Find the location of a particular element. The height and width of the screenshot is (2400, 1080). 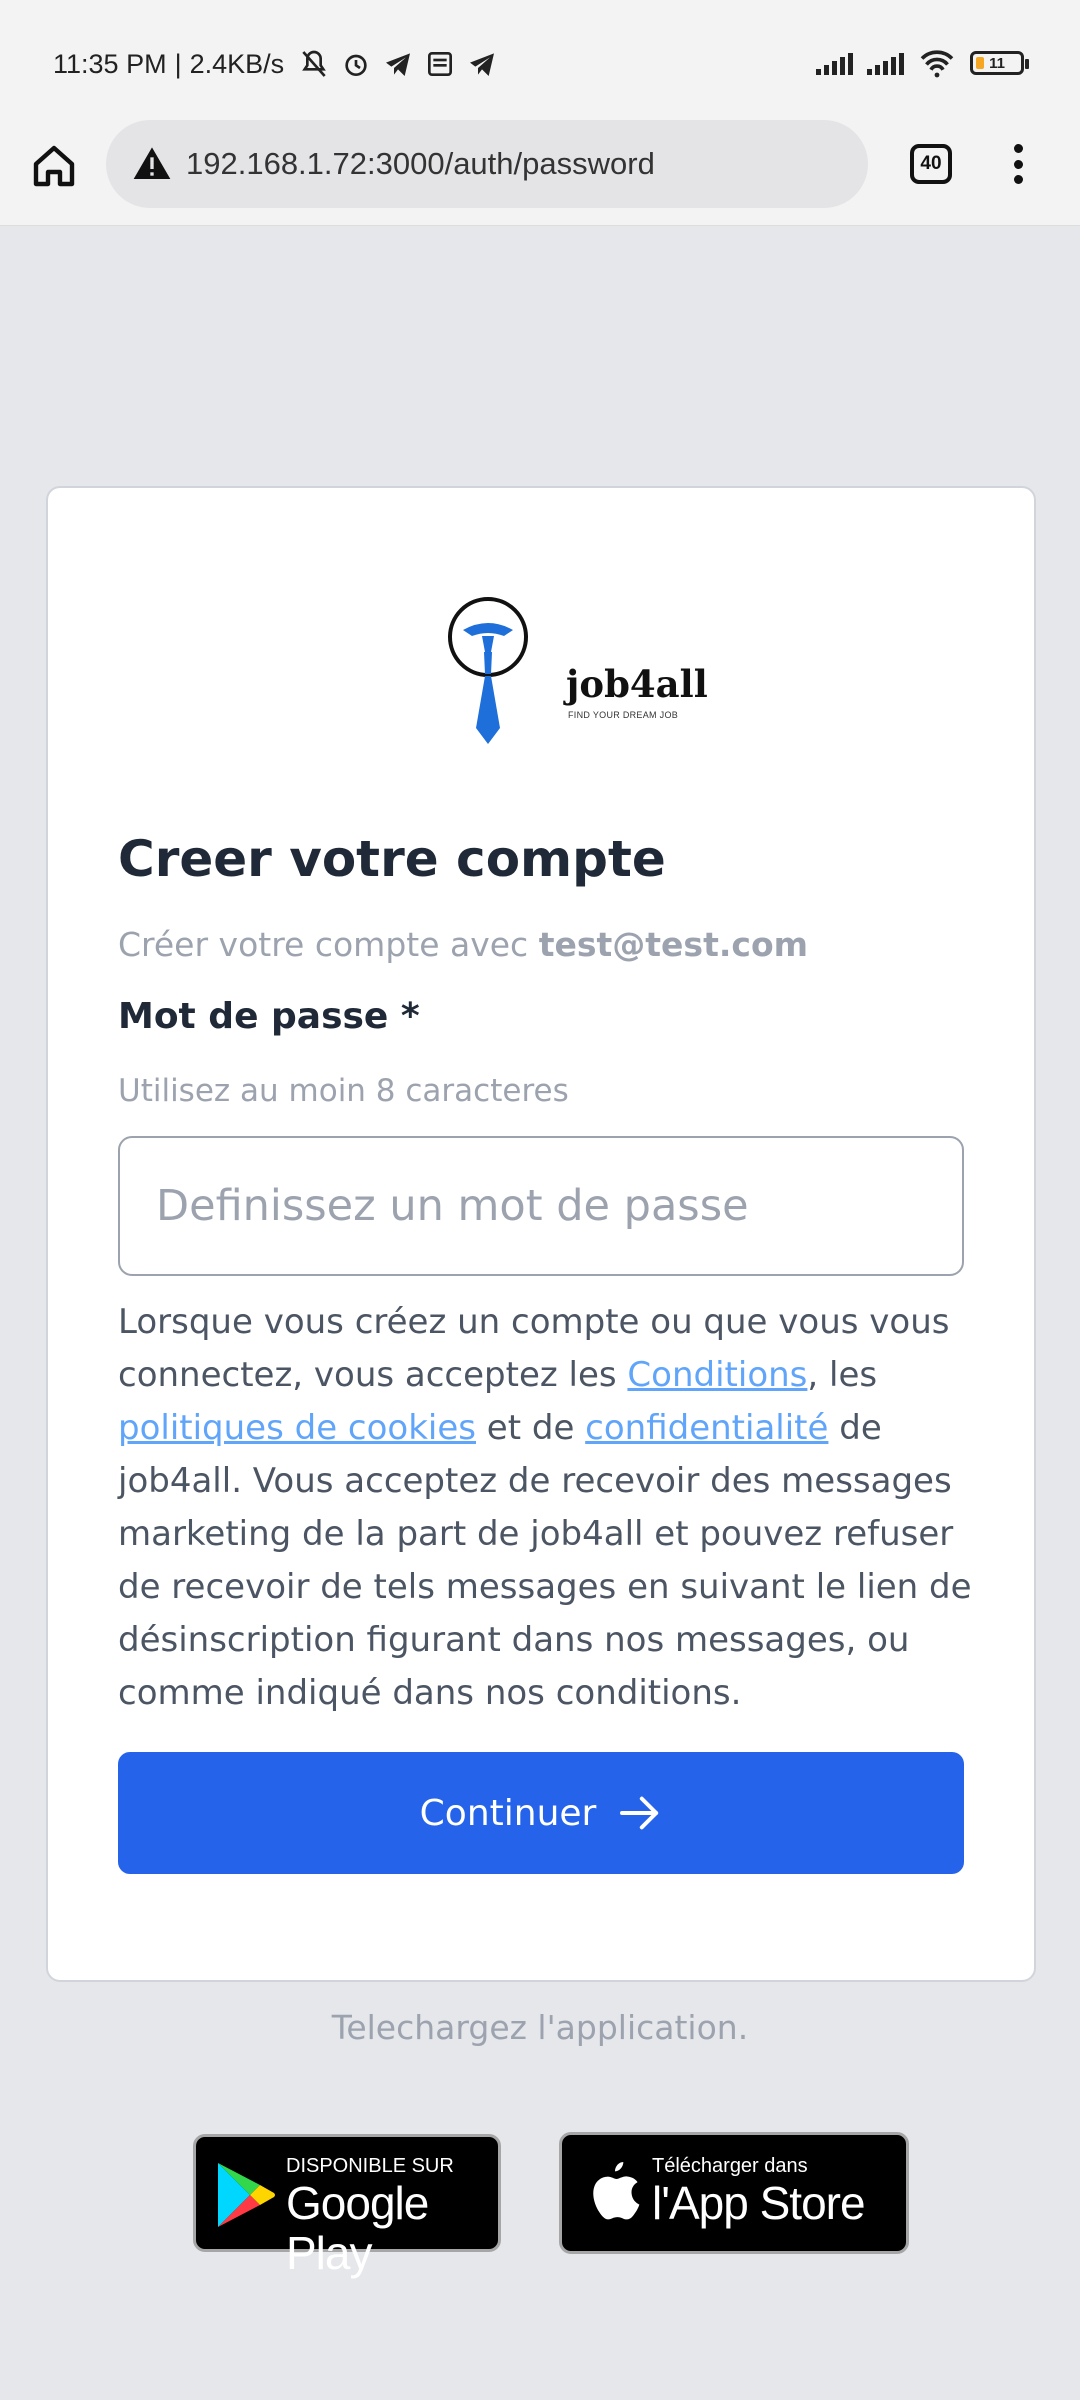

battery-icon: 11 is located at coordinates (999, 63).